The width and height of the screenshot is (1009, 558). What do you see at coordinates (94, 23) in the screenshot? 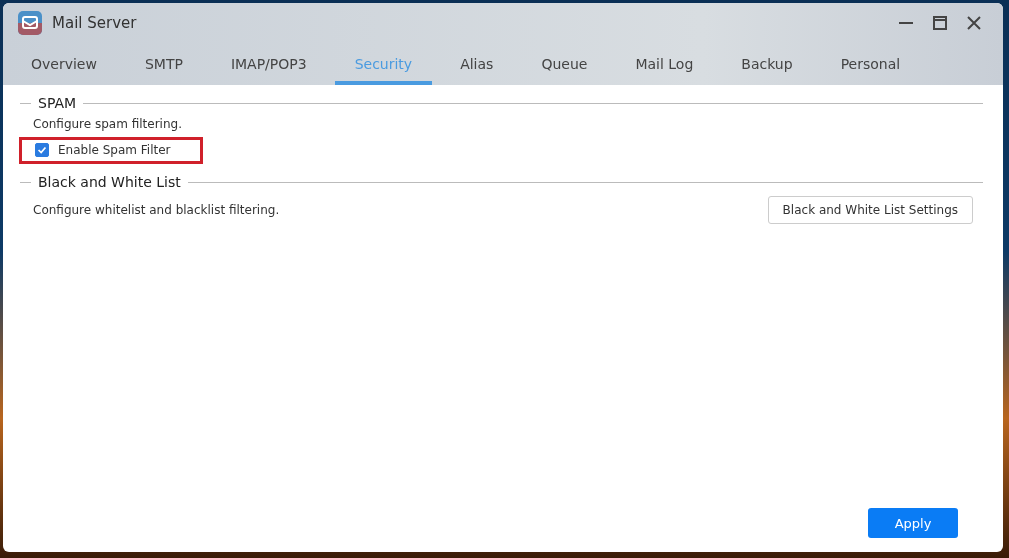
I see `window-title: Mail Server` at bounding box center [94, 23].